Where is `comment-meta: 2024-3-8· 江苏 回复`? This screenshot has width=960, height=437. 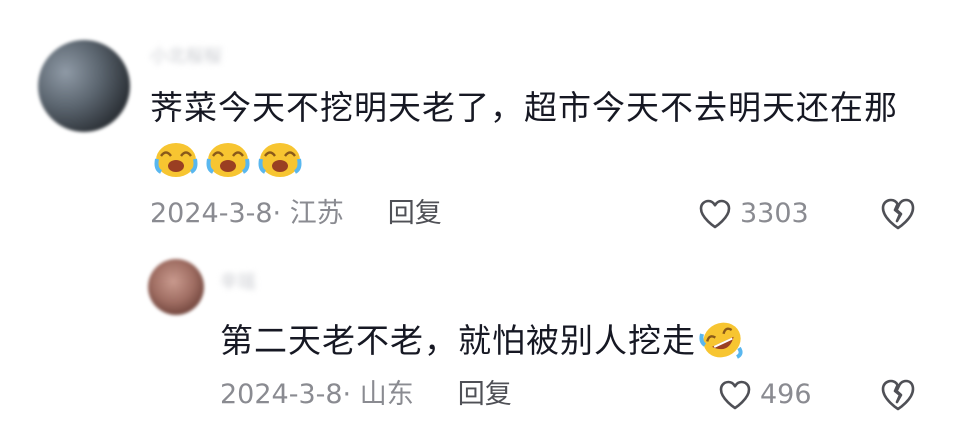
comment-meta: 2024-3-8· 江苏 回复 is located at coordinates (296, 214).